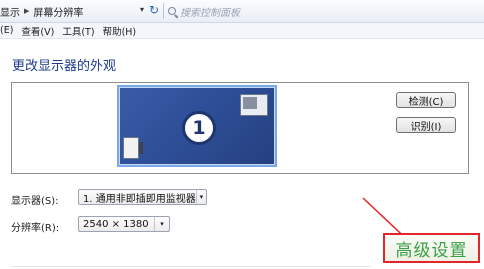  What do you see at coordinates (35, 201) in the screenshot?
I see `display-label: 显示器(S):` at bounding box center [35, 201].